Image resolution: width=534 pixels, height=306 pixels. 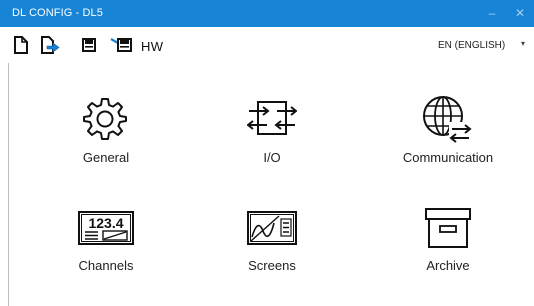 I want to click on new-file-button, so click(x=21, y=46).